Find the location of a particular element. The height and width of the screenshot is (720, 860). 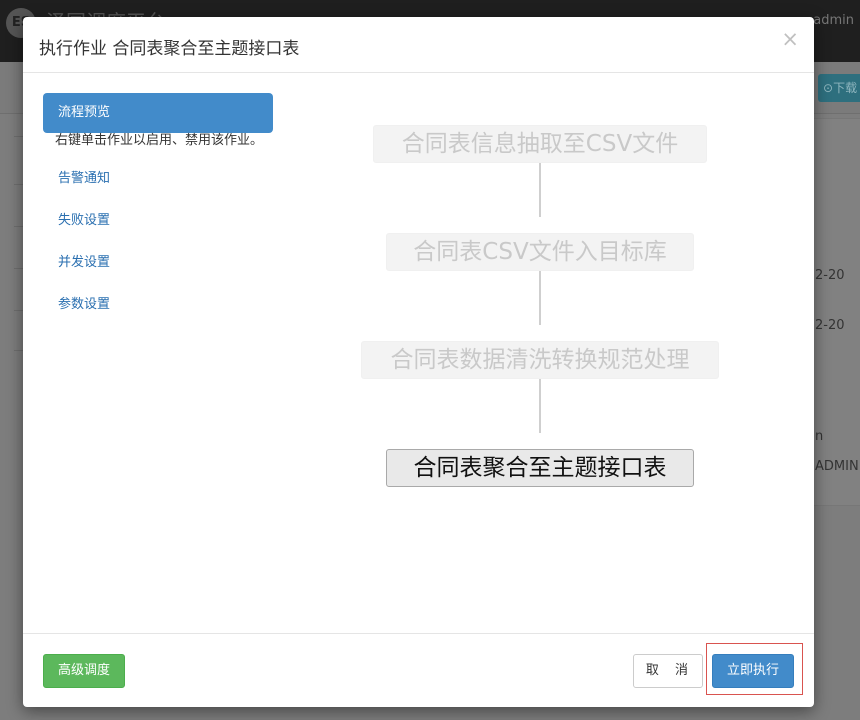

menu-item-concurrency-settings: 并发设置 is located at coordinates (158, 263).